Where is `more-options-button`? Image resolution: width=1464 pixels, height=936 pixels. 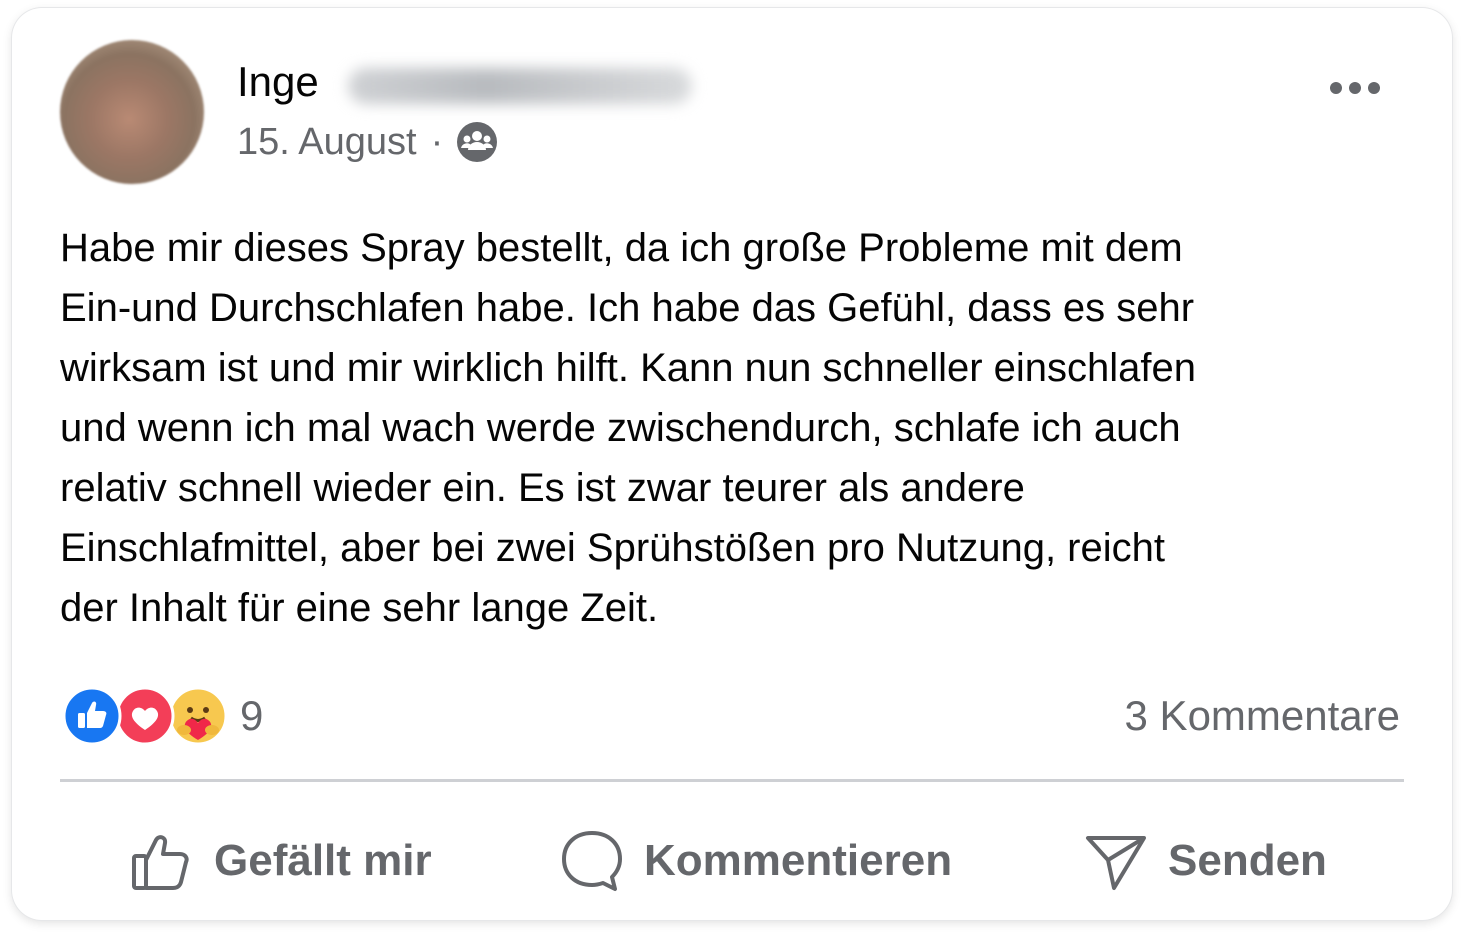
more-options-button is located at coordinates (1355, 88).